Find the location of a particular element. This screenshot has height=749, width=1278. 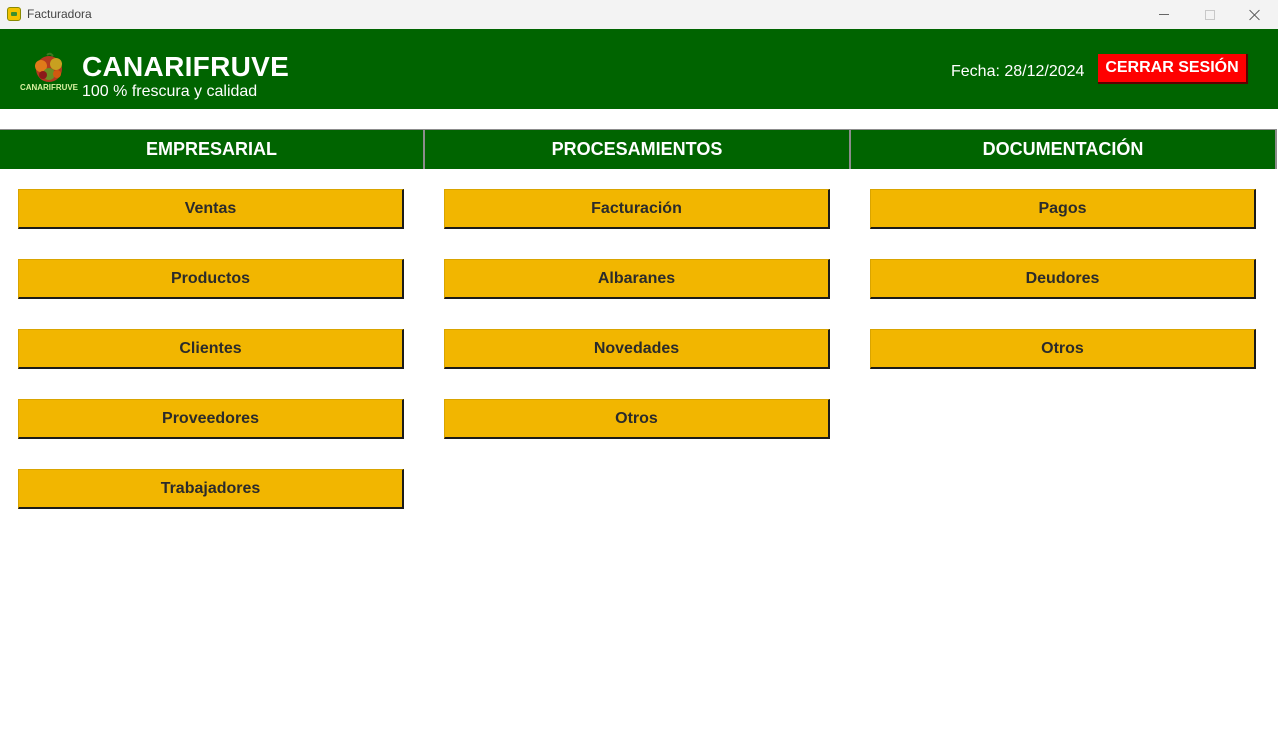

documentacion-column: Pagos Deudores Otros is located at coordinates (1063, 294).